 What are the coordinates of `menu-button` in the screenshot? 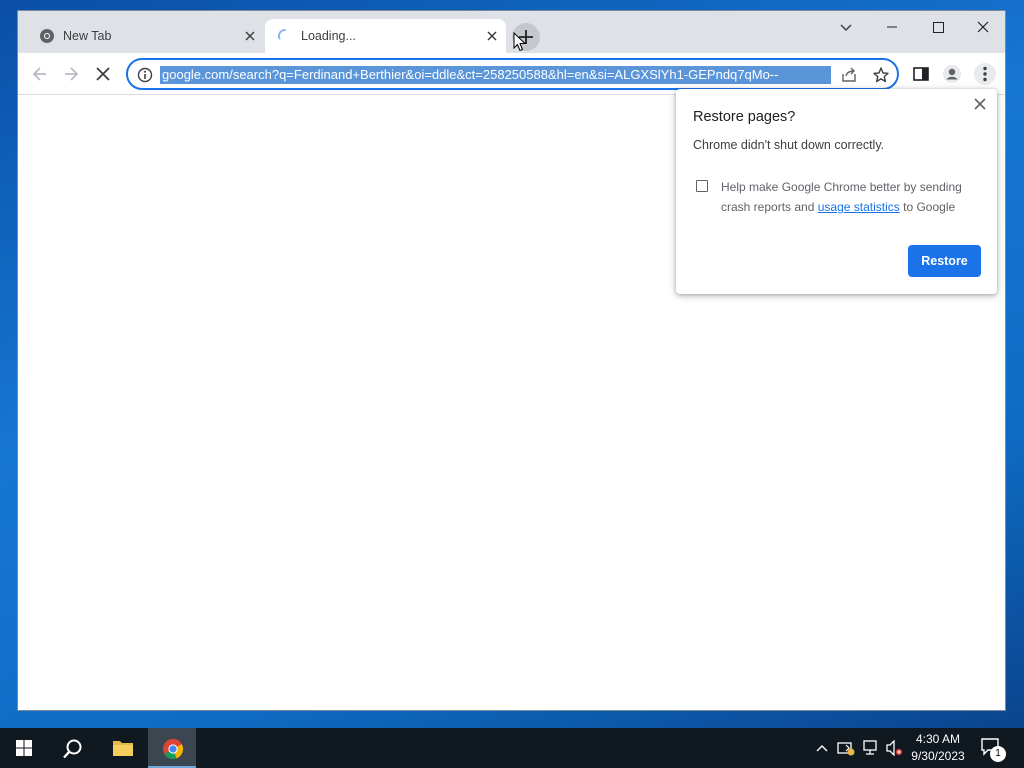 It's located at (985, 74).